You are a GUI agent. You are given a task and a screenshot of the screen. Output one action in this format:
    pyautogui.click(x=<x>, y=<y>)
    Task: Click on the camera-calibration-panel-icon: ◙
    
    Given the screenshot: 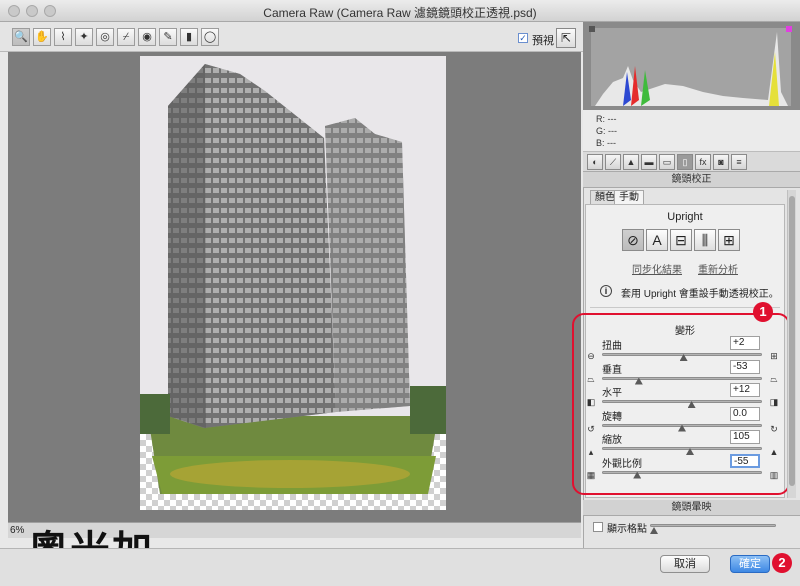 What is the action you would take?
    pyautogui.click(x=721, y=162)
    